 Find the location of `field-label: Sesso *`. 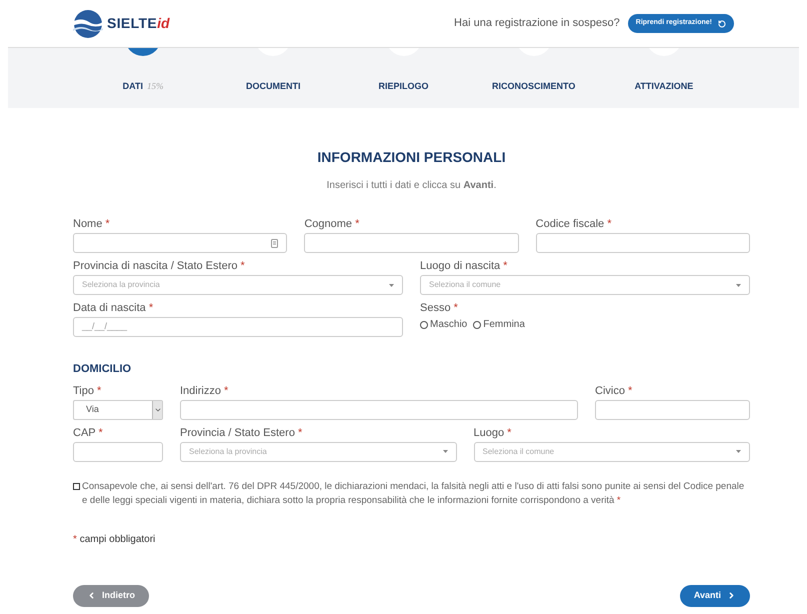

field-label: Sesso * is located at coordinates (439, 308).